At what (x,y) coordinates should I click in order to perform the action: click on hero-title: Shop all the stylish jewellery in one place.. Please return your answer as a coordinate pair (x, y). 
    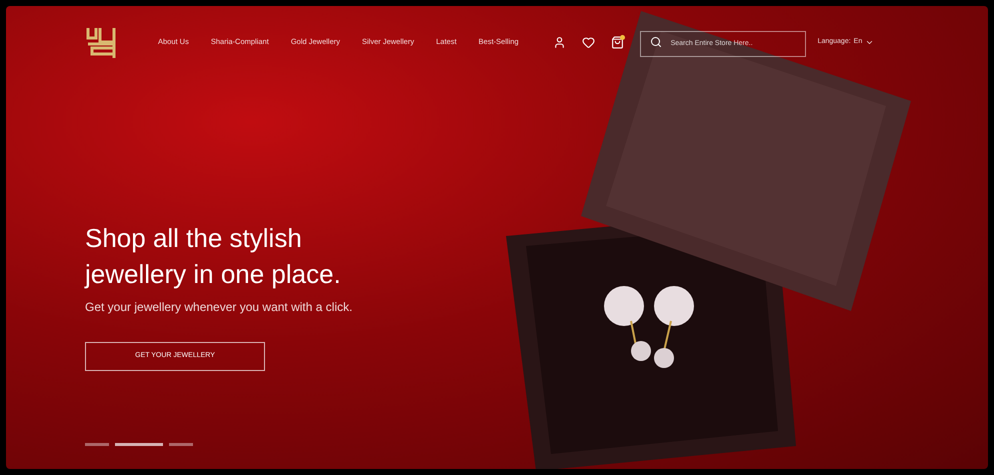
    Looking at the image, I should click on (213, 256).